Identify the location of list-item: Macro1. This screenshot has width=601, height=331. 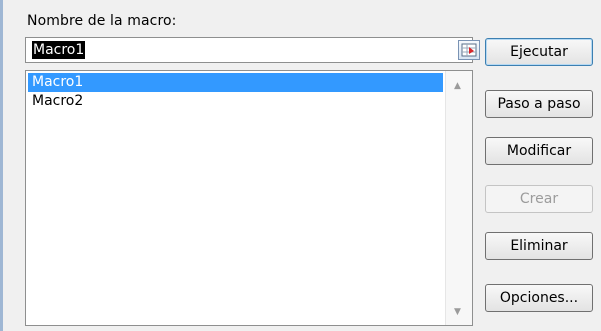
(235, 82).